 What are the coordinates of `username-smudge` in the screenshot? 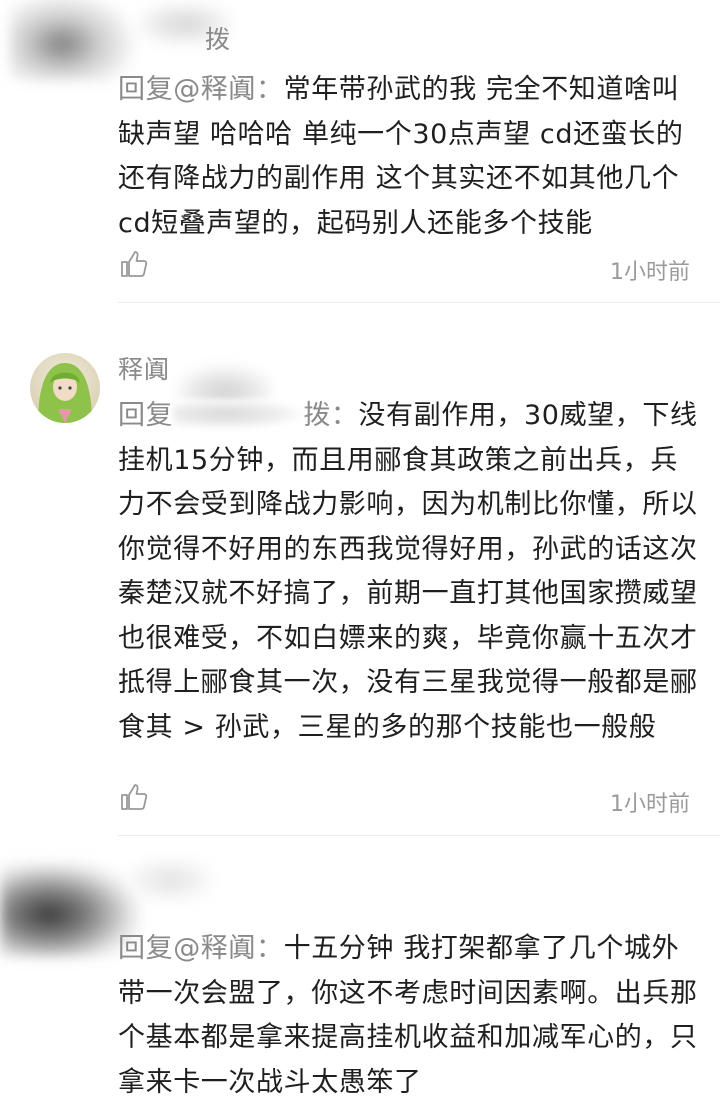 It's located at (170, 880).